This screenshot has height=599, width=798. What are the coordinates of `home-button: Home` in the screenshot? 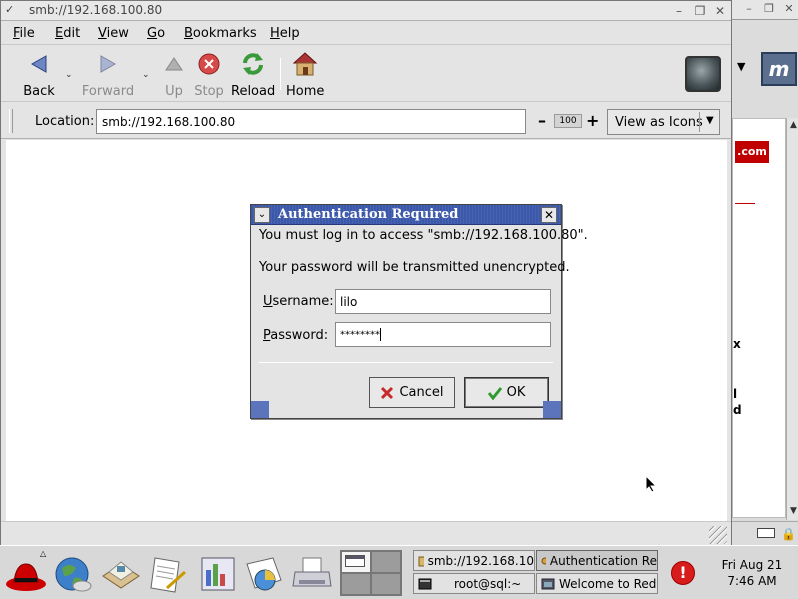 It's located at (305, 74).